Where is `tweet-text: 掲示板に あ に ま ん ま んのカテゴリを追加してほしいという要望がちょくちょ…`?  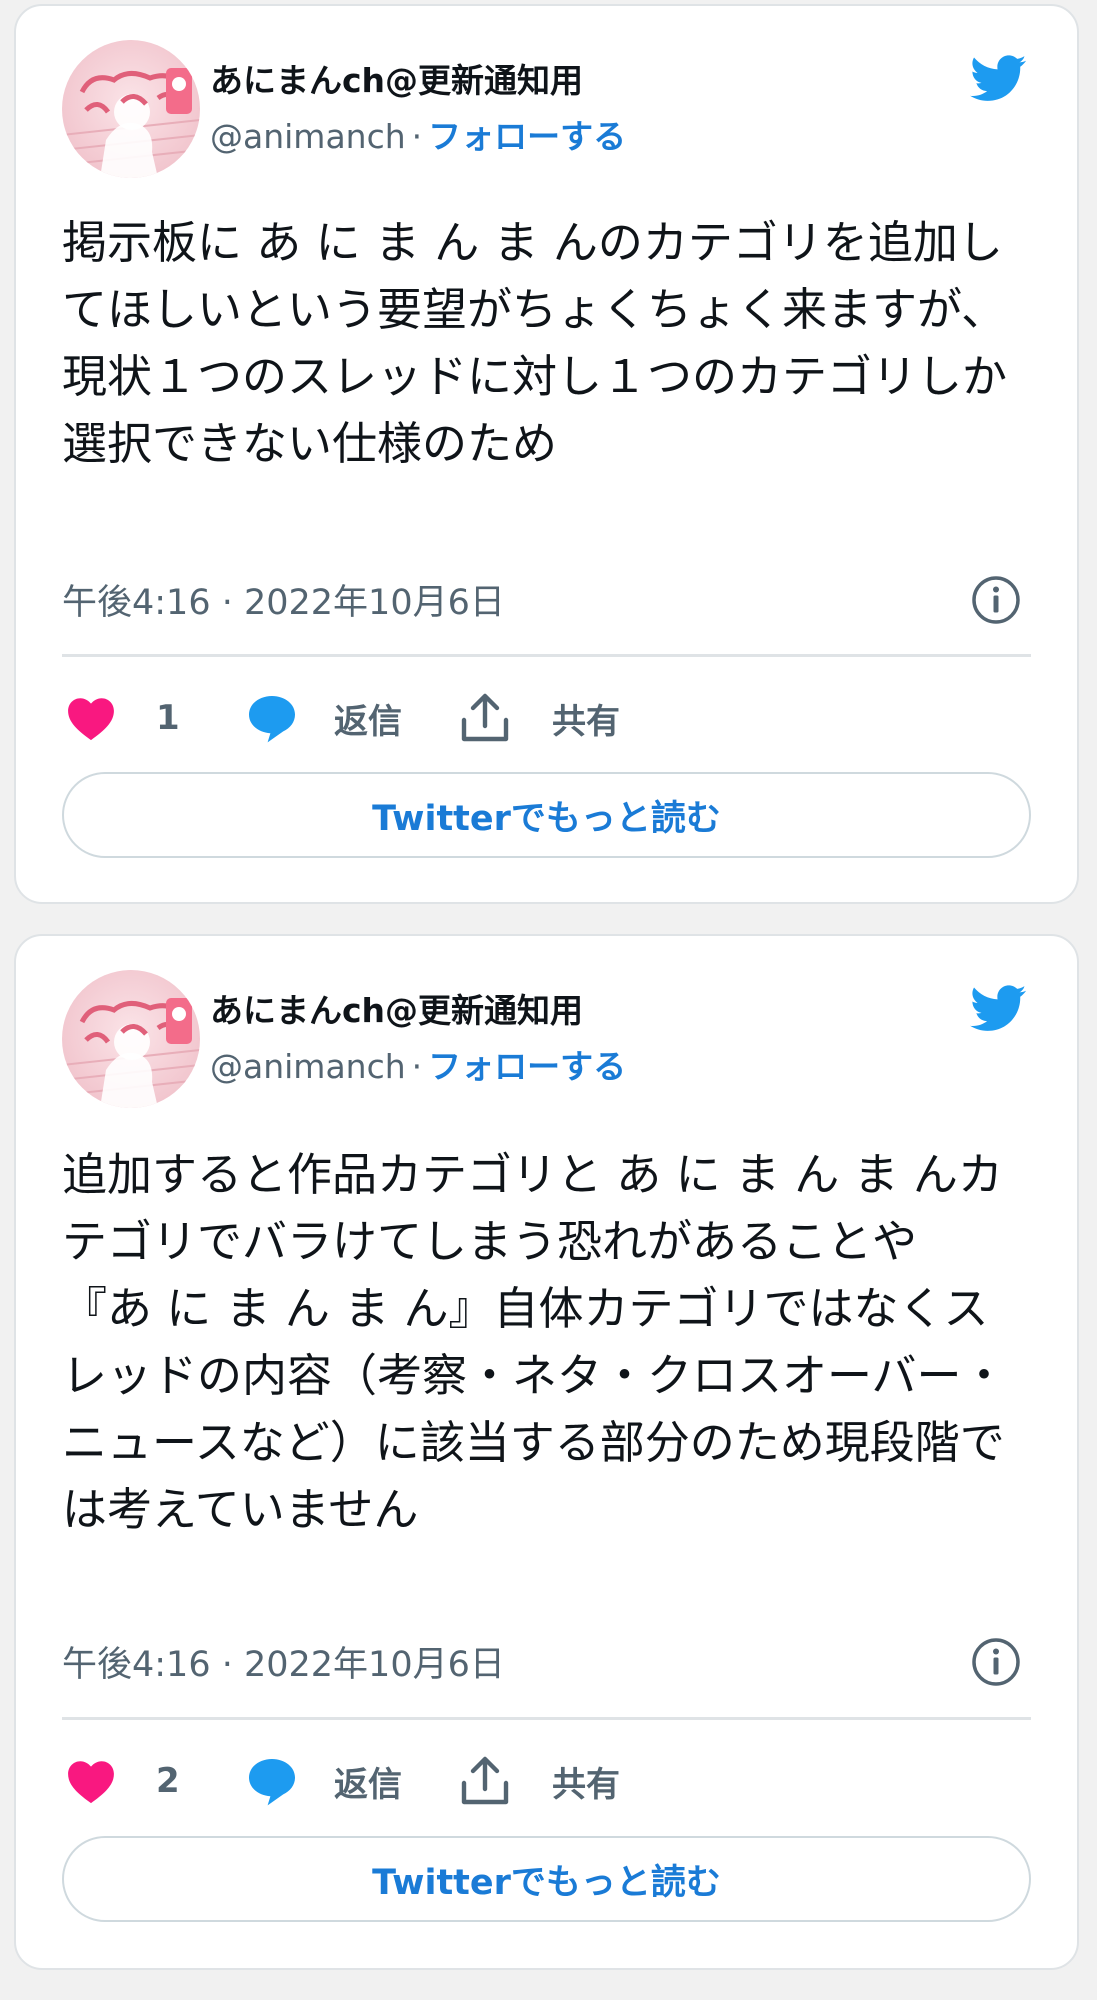
tweet-text: 掲示板に あ に ま ん ま んのカテゴリを追加してほしいという要望がちょくちょ… is located at coordinates (535, 343).